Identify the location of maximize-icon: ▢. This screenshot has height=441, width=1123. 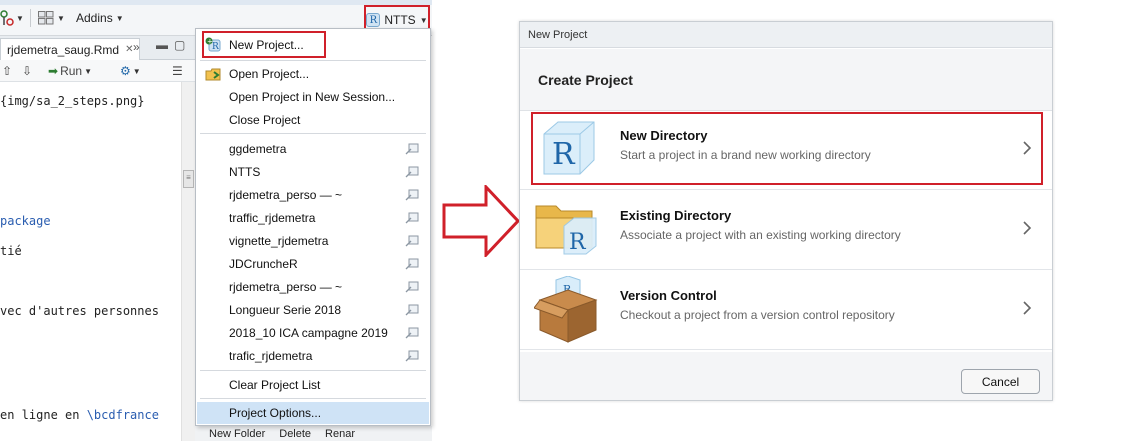
(179, 45).